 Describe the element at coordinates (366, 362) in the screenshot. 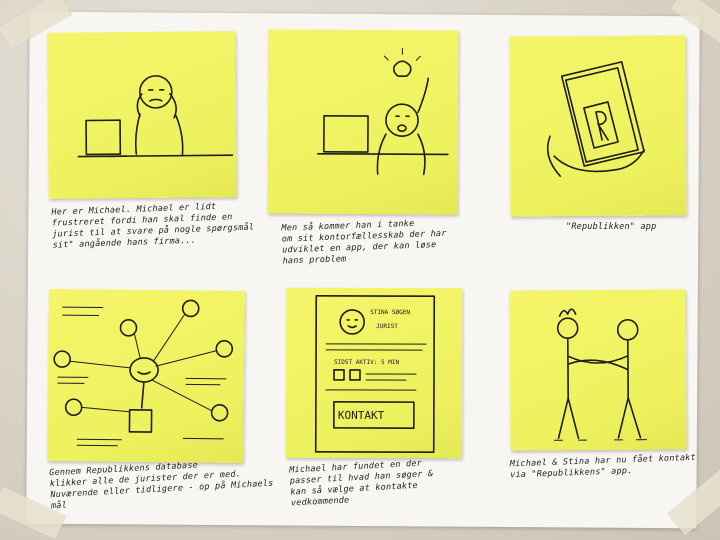

I see `profile-status-text: SIDST AKTIV: 5 MIN` at that location.